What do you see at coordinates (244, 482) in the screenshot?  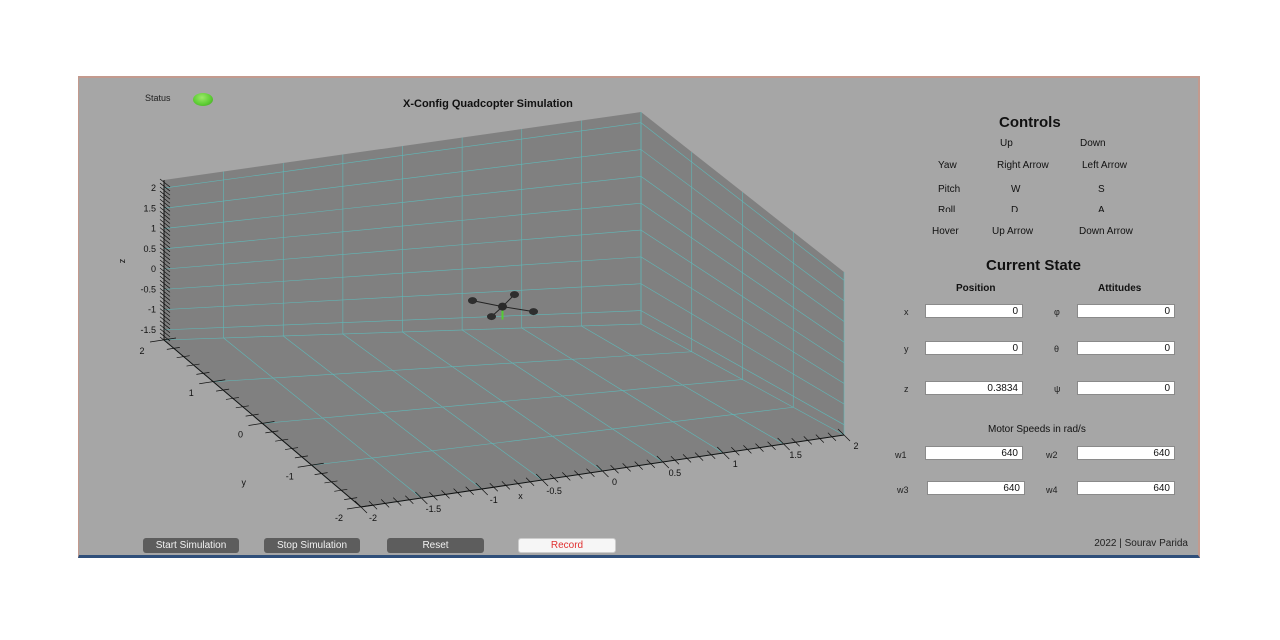 I see `y-axis-label: y` at bounding box center [244, 482].